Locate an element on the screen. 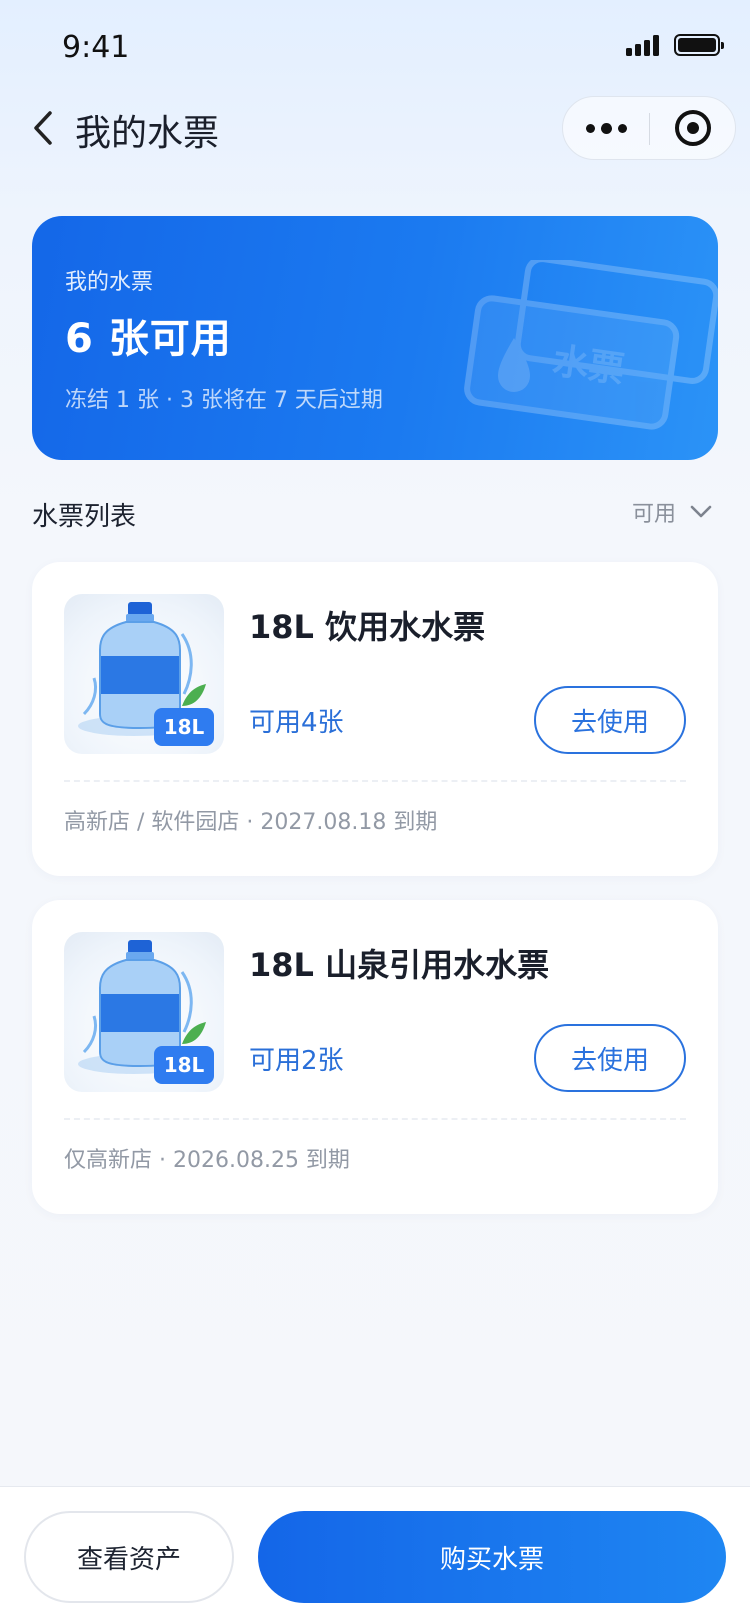 Image resolution: width=750 pixels, height=1624 pixels. back-button is located at coordinates (43, 128).